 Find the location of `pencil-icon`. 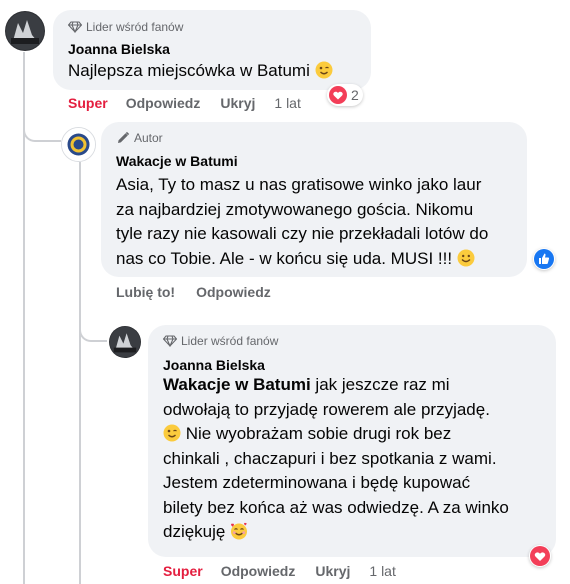

pencil-icon is located at coordinates (124, 137).